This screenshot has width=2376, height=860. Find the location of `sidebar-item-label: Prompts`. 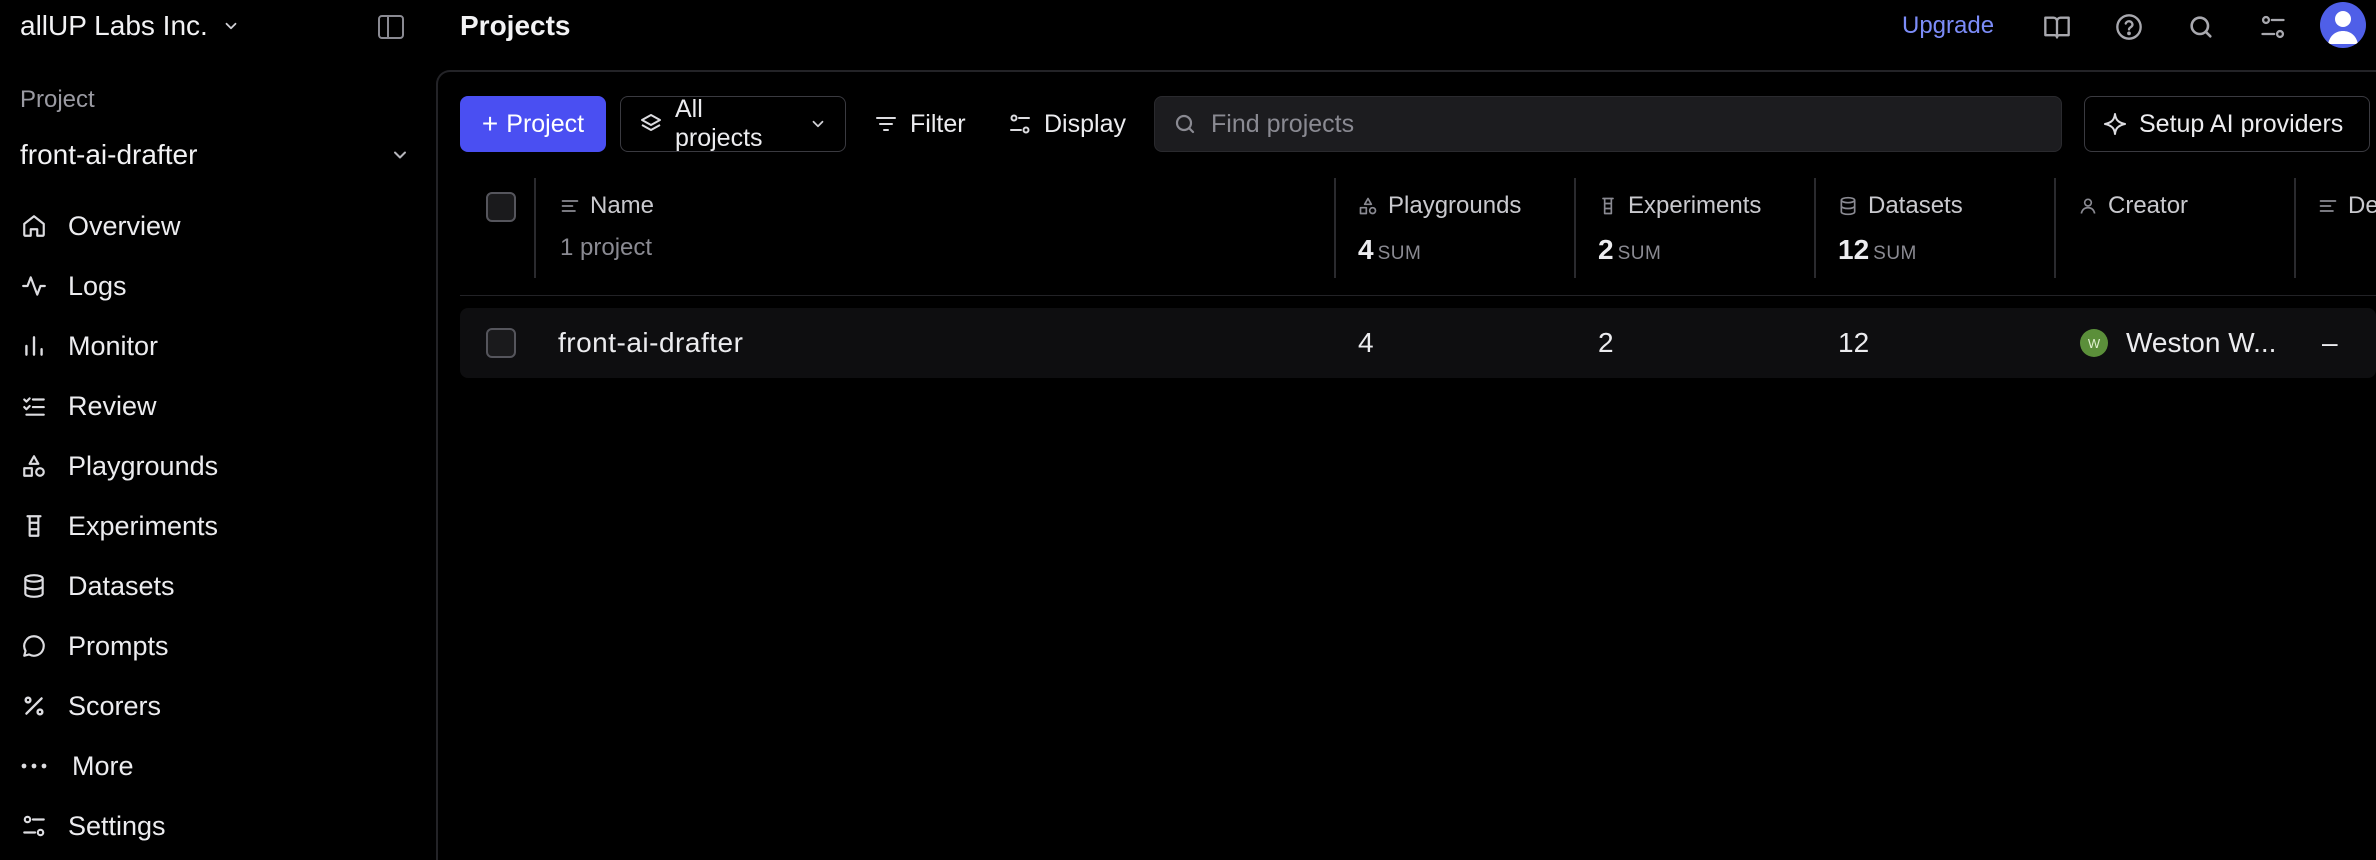

sidebar-item-label: Prompts is located at coordinates (118, 645).